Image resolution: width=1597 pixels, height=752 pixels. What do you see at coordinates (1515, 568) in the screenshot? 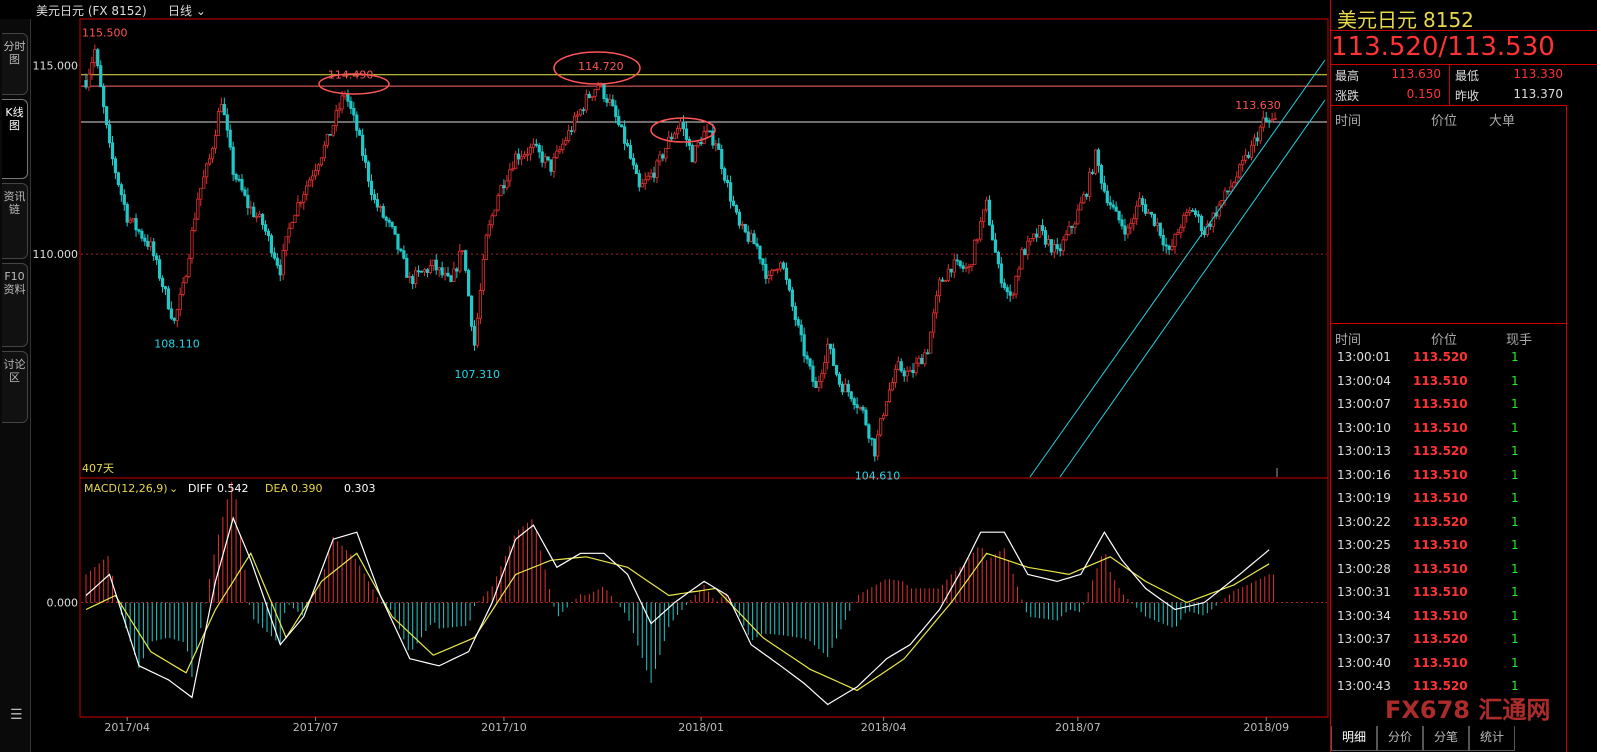
I see `tick-qty: 1` at bounding box center [1515, 568].